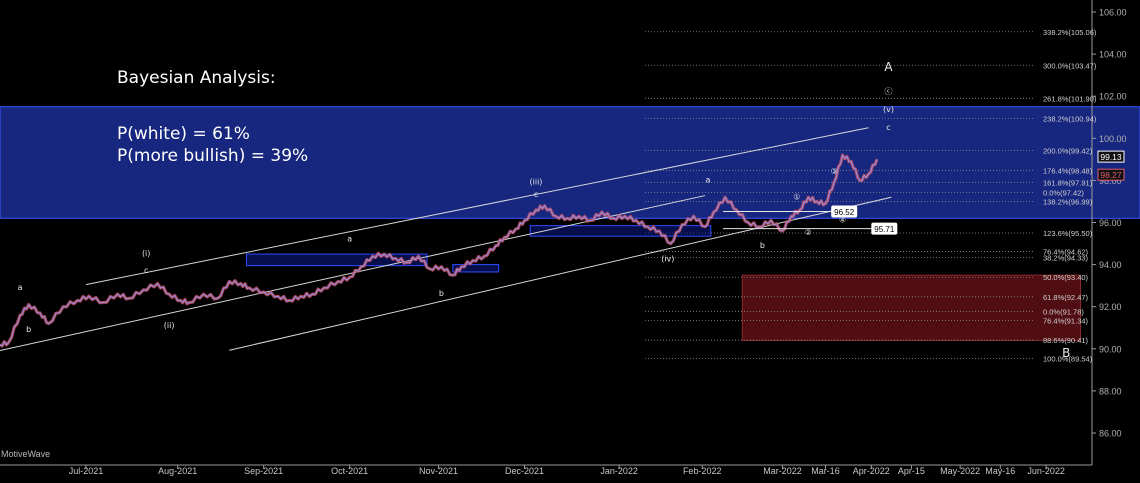 This screenshot has height=483, width=1140. What do you see at coordinates (1113, 139) in the screenshot?
I see `y-tick-label: 100.00` at bounding box center [1113, 139].